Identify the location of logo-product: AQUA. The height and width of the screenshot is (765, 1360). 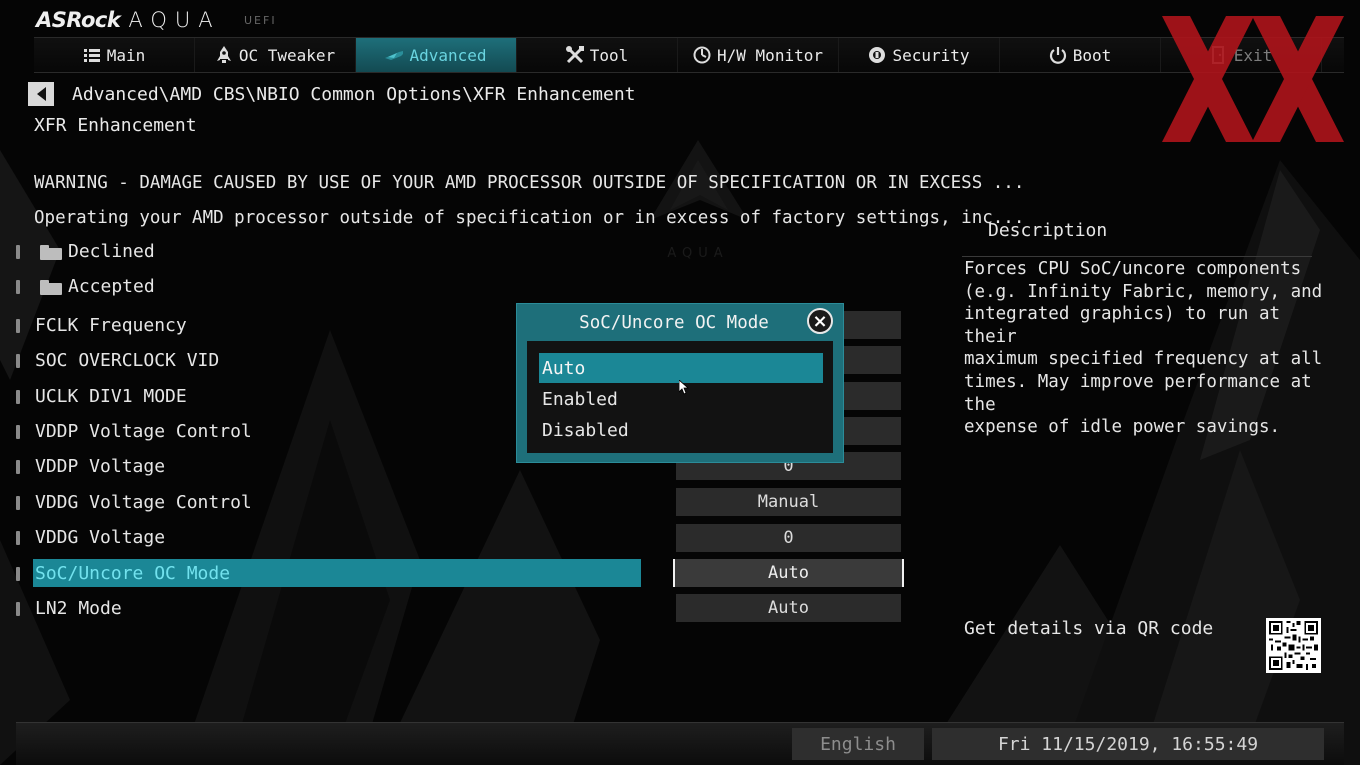
(174, 20).